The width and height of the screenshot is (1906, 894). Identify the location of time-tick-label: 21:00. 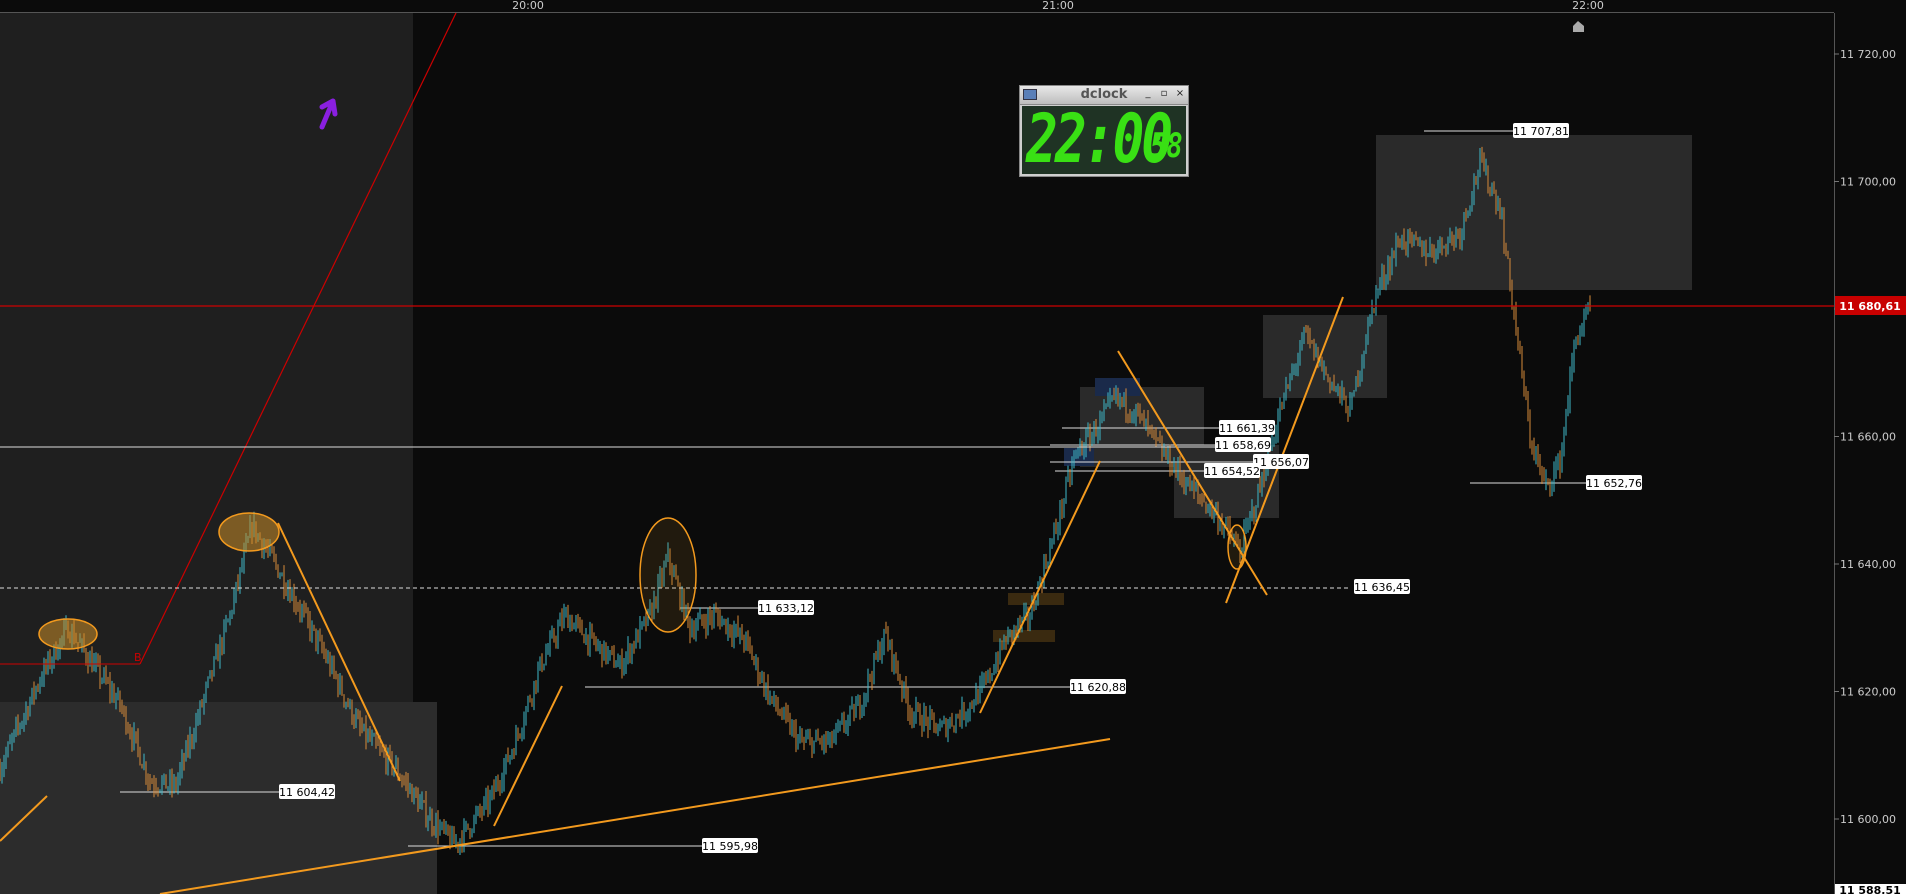
(1058, 6).